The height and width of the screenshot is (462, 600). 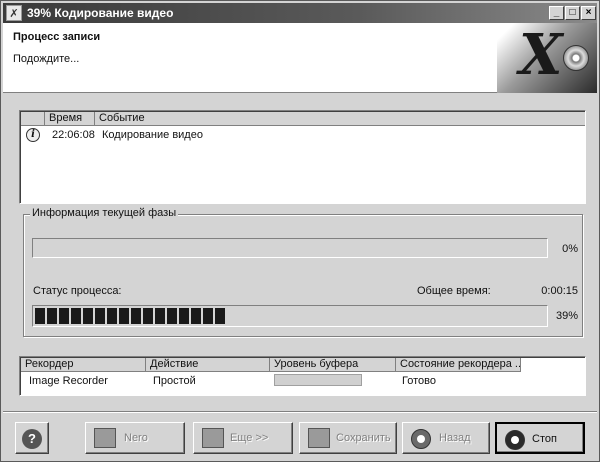 I want to click on stop-icon, so click(x=515, y=440).